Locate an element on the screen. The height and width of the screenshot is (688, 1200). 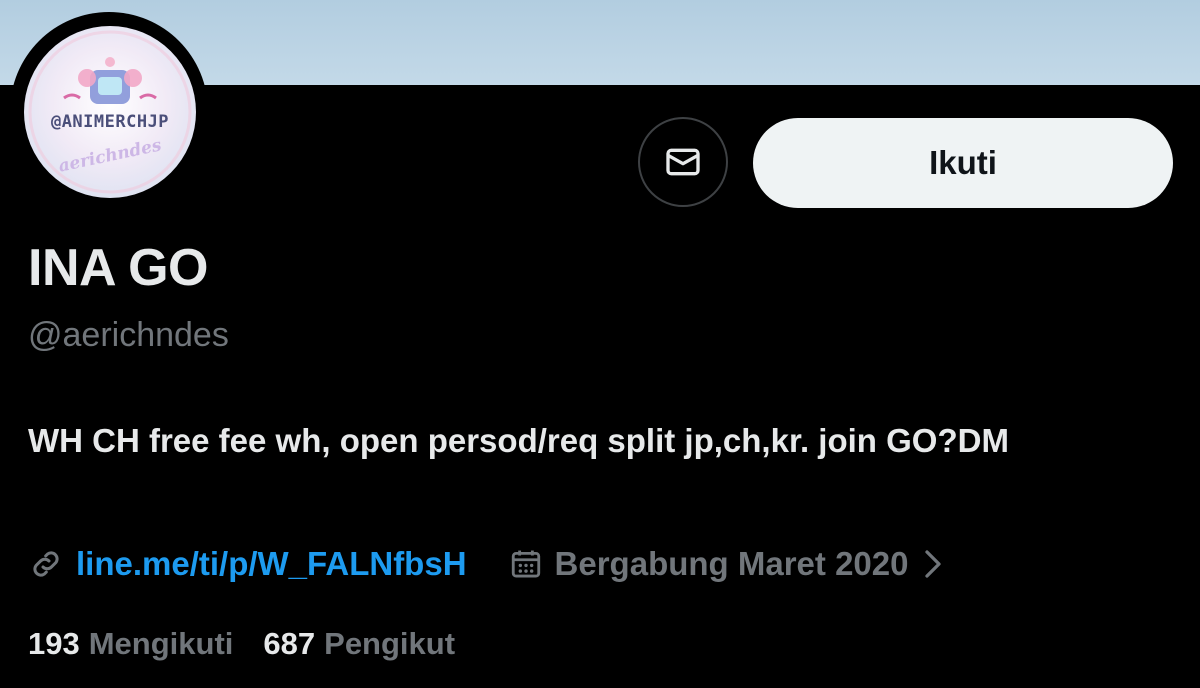
following-label: Mengikuti is located at coordinates (161, 643).